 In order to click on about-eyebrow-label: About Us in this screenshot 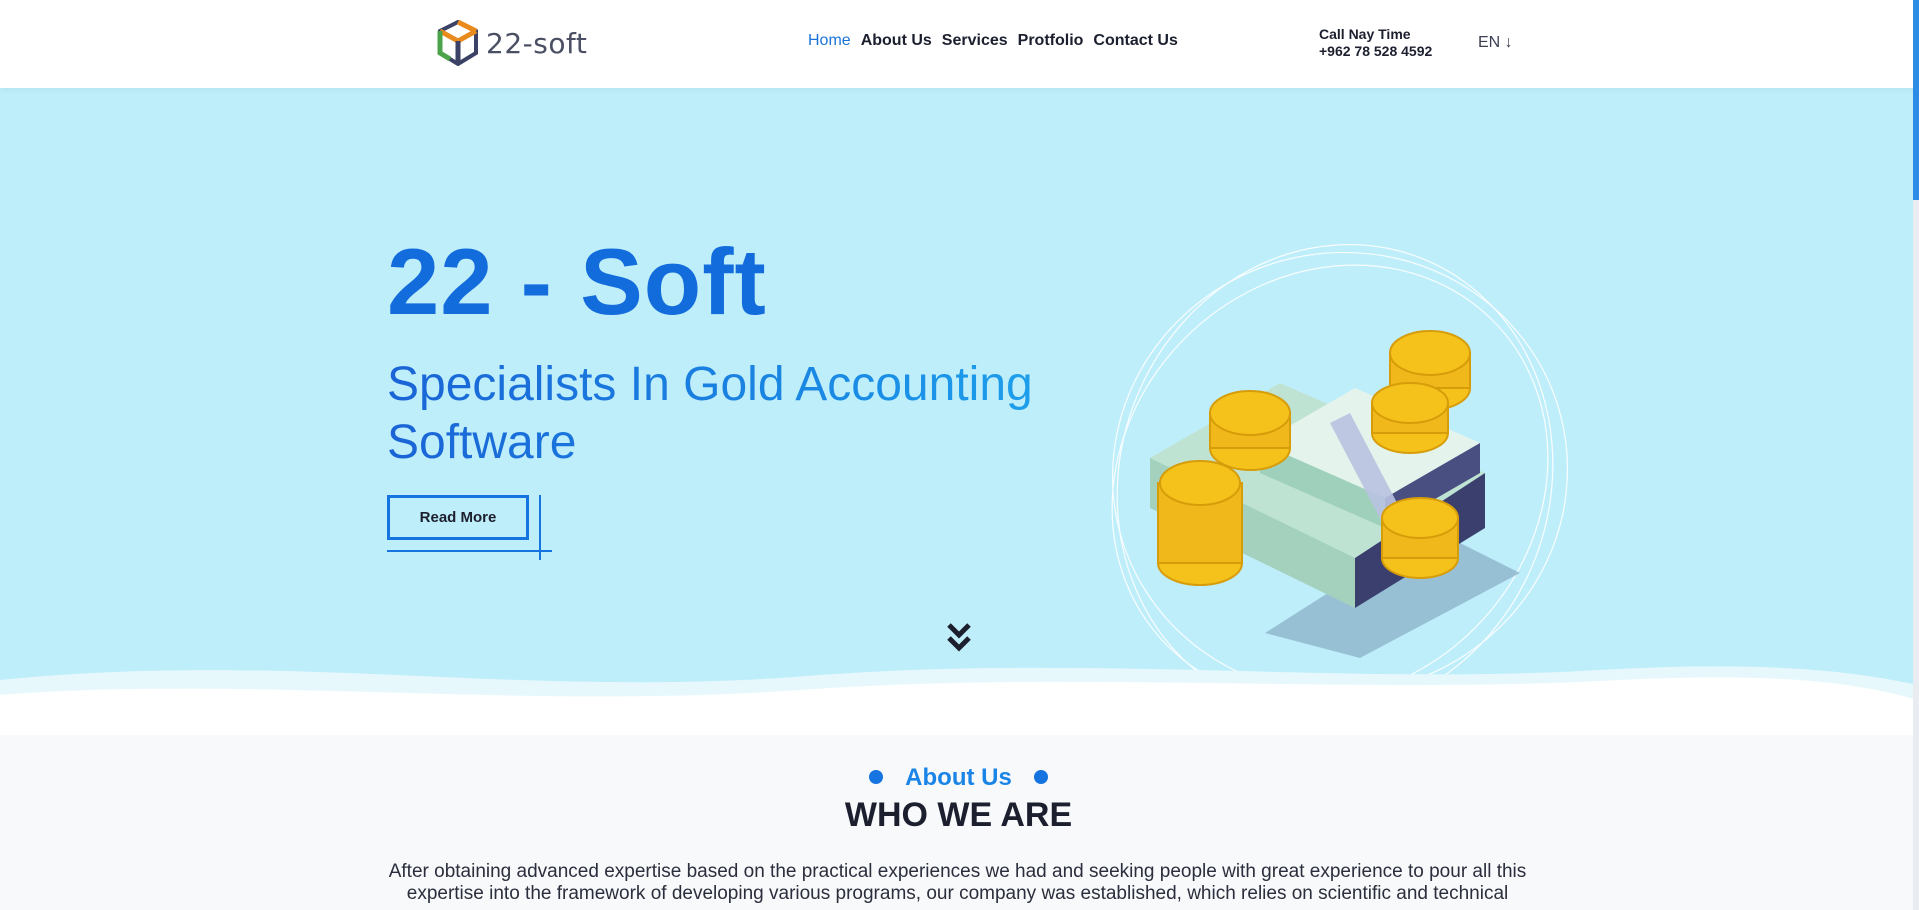, I will do `click(958, 777)`.